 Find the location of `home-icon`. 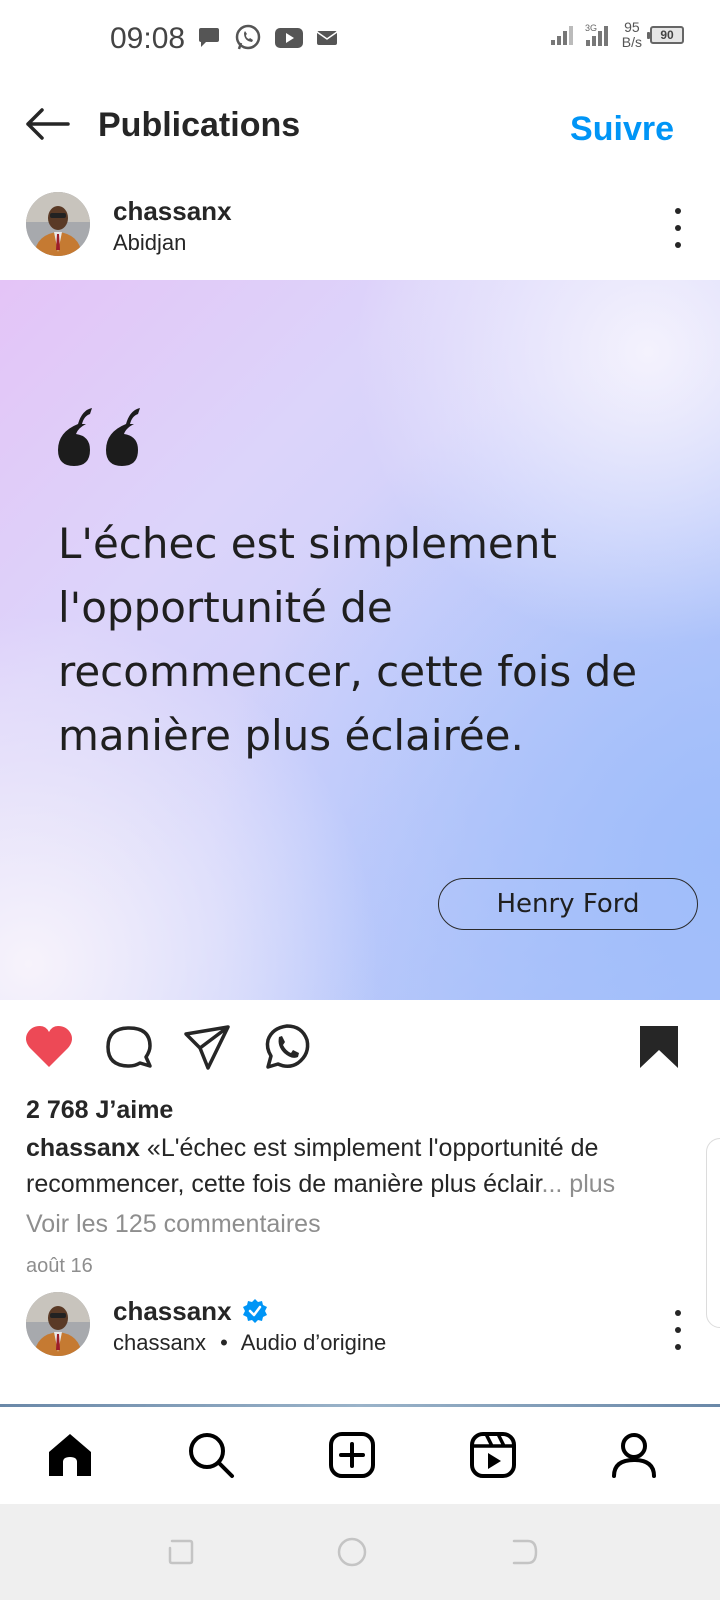

home-icon is located at coordinates (70, 1455).